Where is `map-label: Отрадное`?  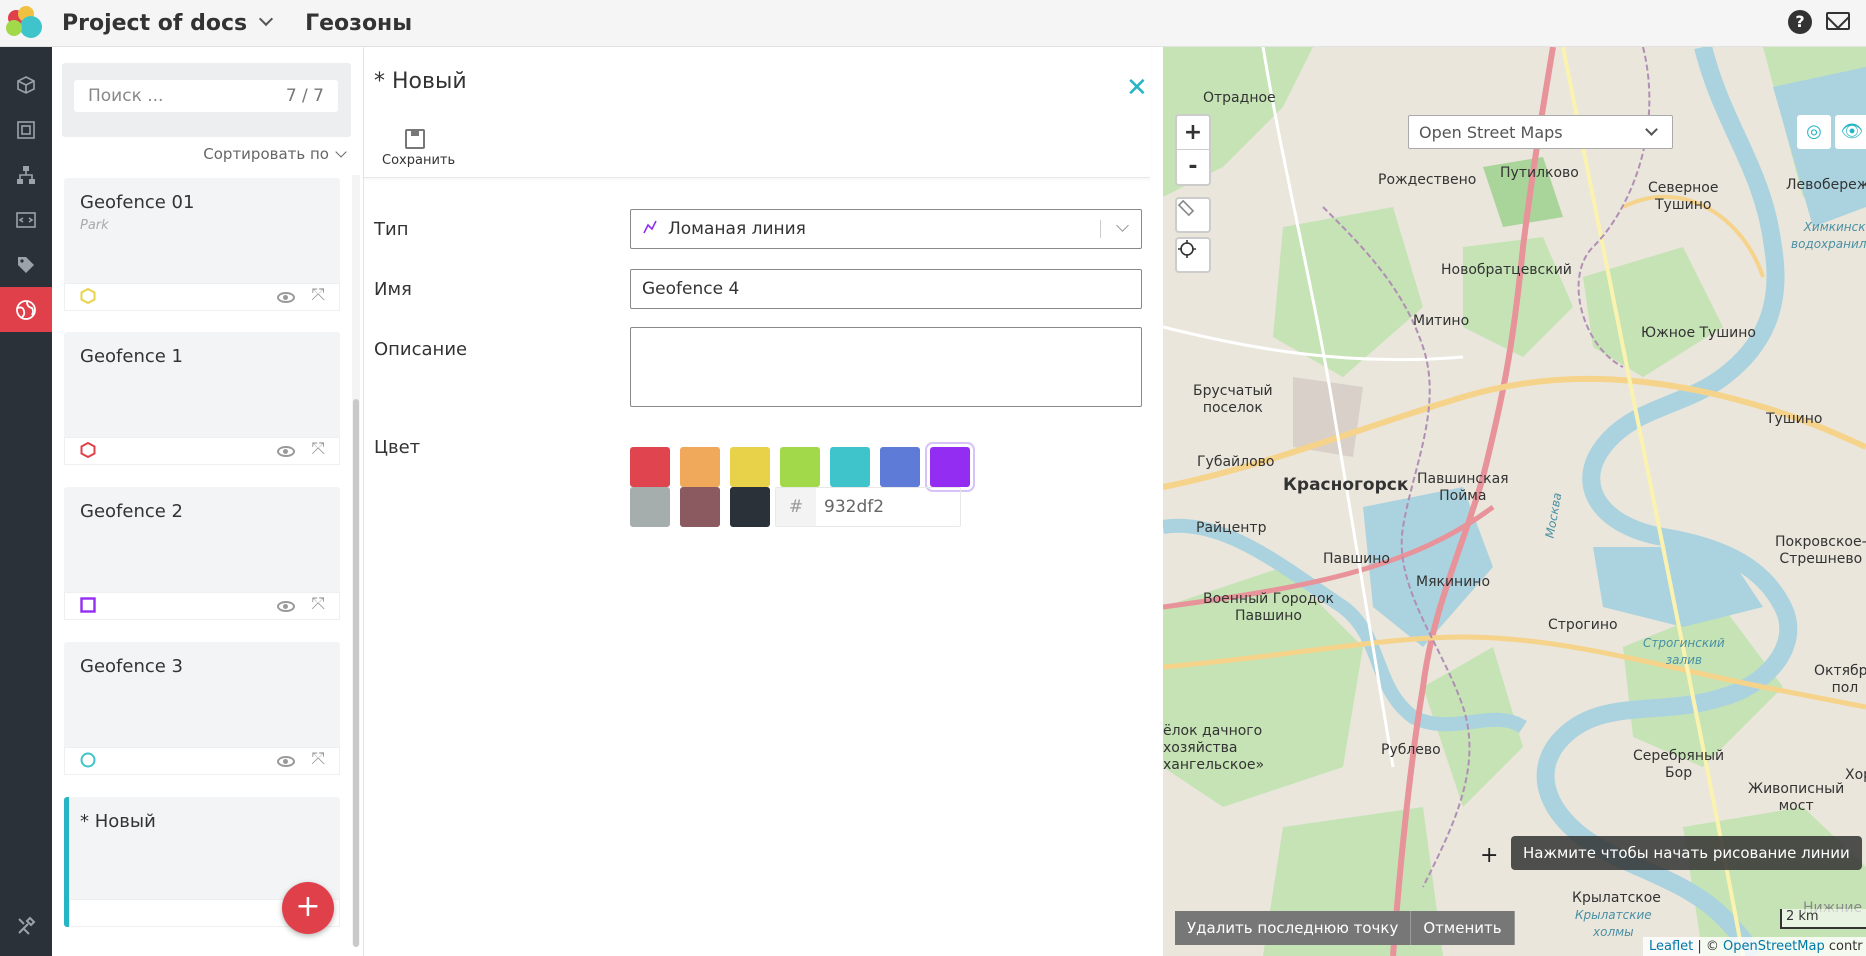
map-label: Отрадное is located at coordinates (1239, 98).